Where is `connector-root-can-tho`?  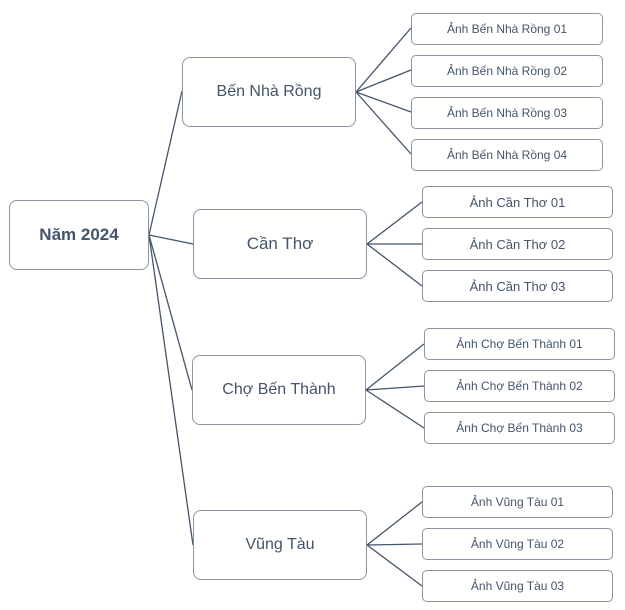 connector-root-can-tho is located at coordinates (171, 239).